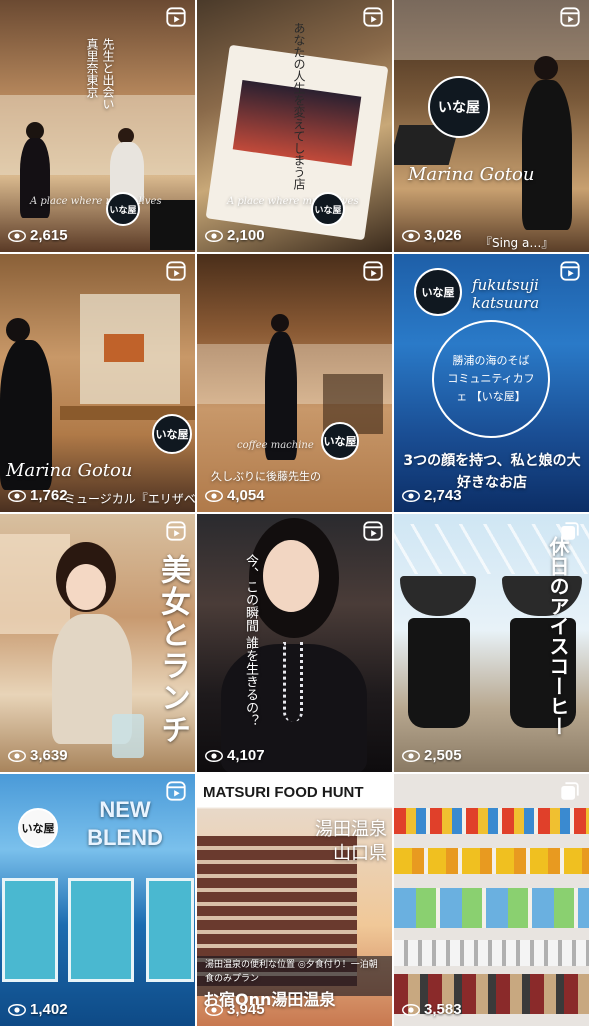 The image size is (589, 1026). I want to click on circle-text: 勝浦の海のそば コミュニティカフェ 【いな屋】, so click(491, 378).